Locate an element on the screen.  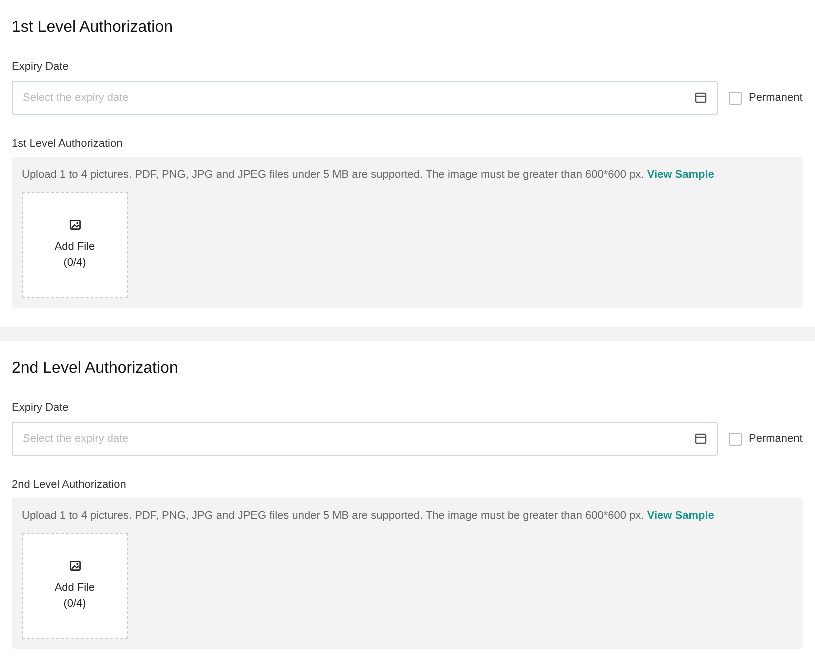
field-label: 2nd Level Authorization is located at coordinates (70, 485).